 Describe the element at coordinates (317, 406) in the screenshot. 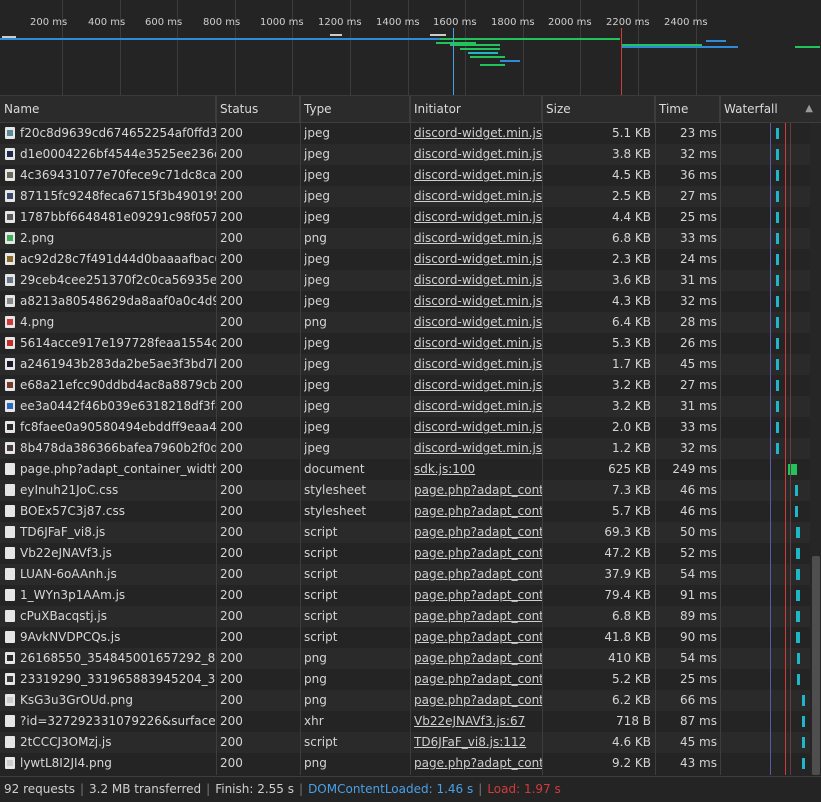

I see `request-type: jpeg` at that location.